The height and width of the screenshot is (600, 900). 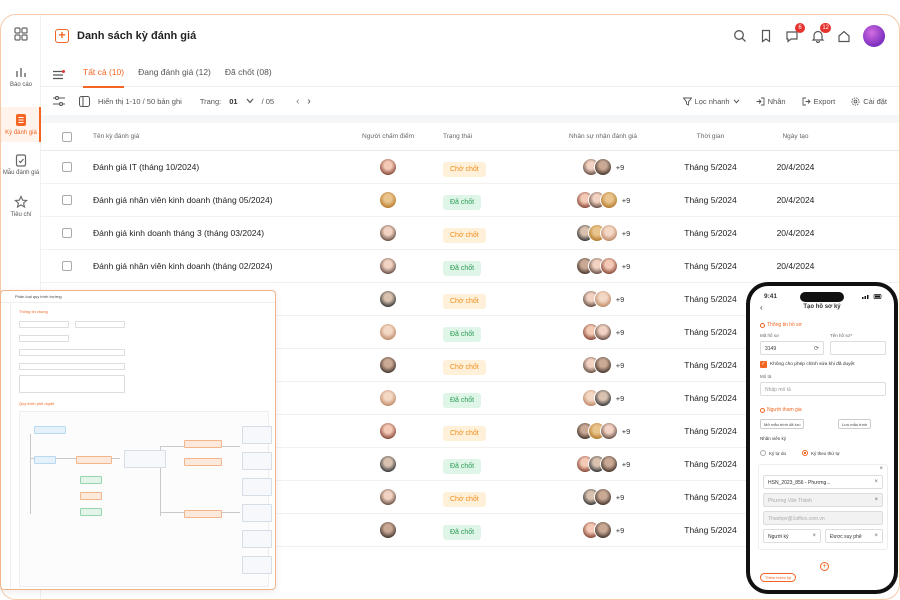 What do you see at coordinates (218, 167) in the screenshot?
I see `review-name: Đánh giá IT (tháng 10/2024)` at bounding box center [218, 167].